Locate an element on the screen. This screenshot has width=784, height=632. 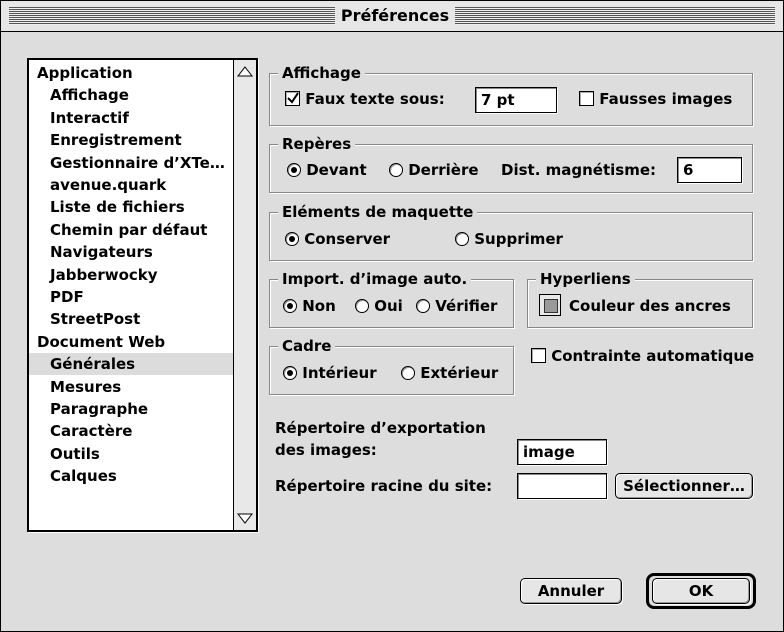
non-label: Non is located at coordinates (319, 306).